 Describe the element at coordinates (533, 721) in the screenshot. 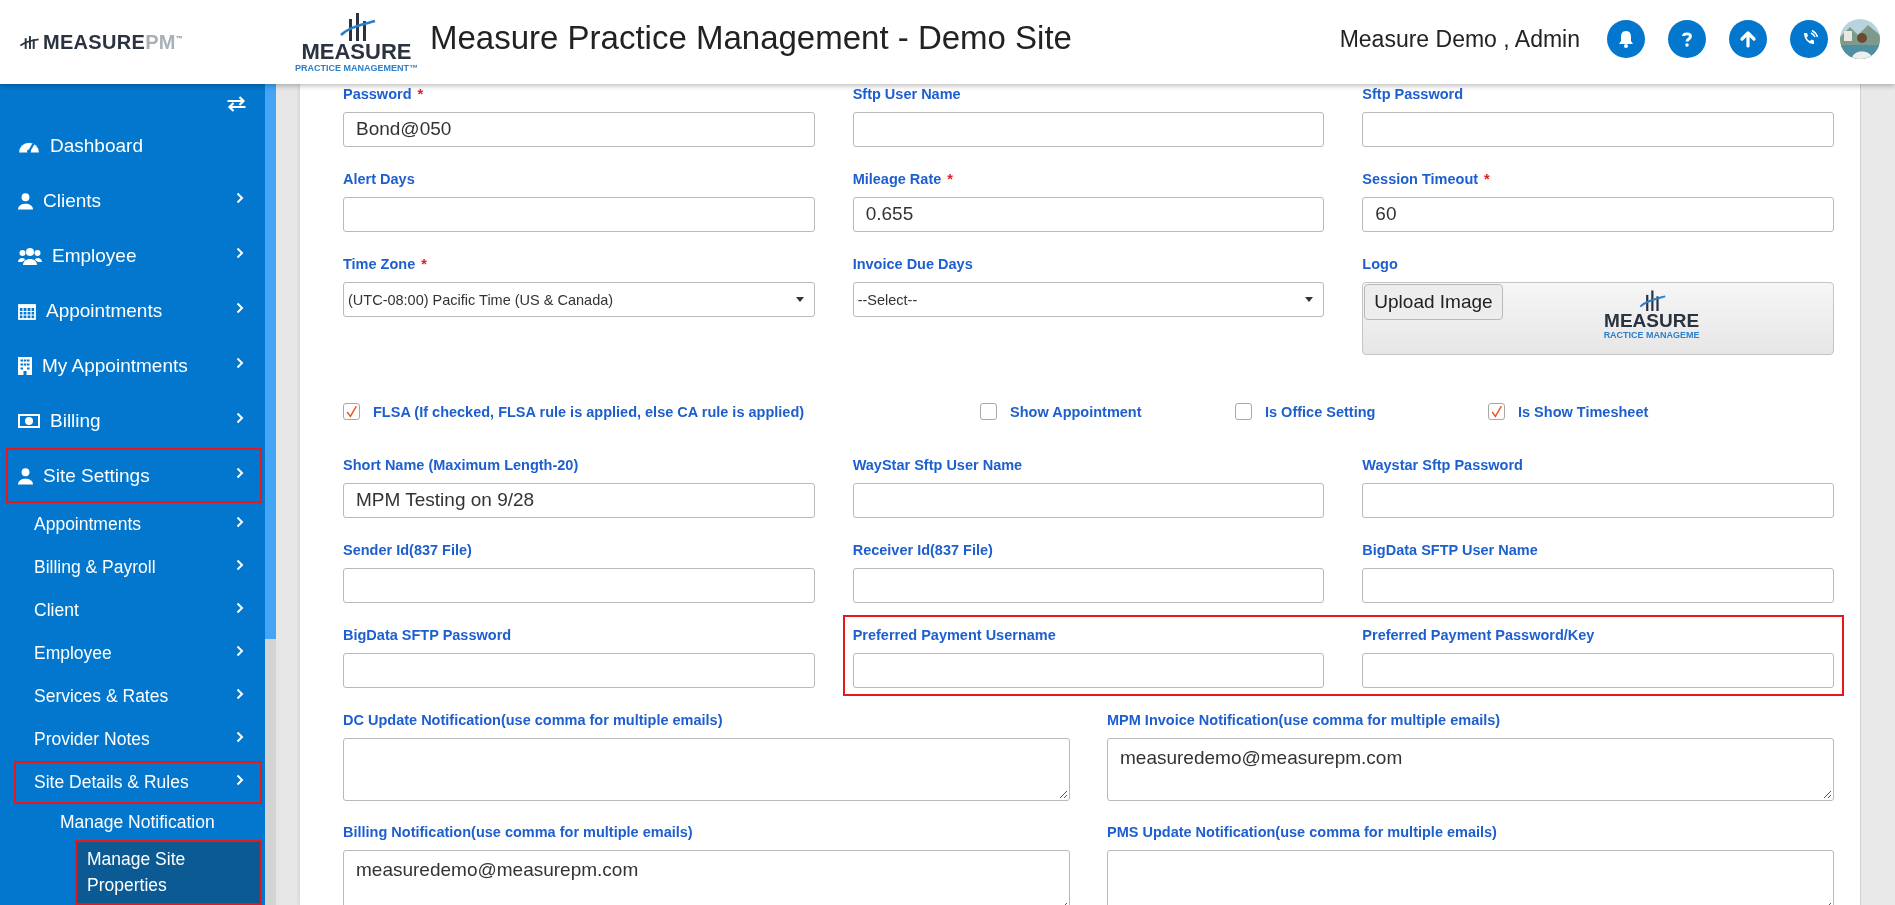

I see `field-label: DC Update Notification(use comma for multiple emails)` at that location.